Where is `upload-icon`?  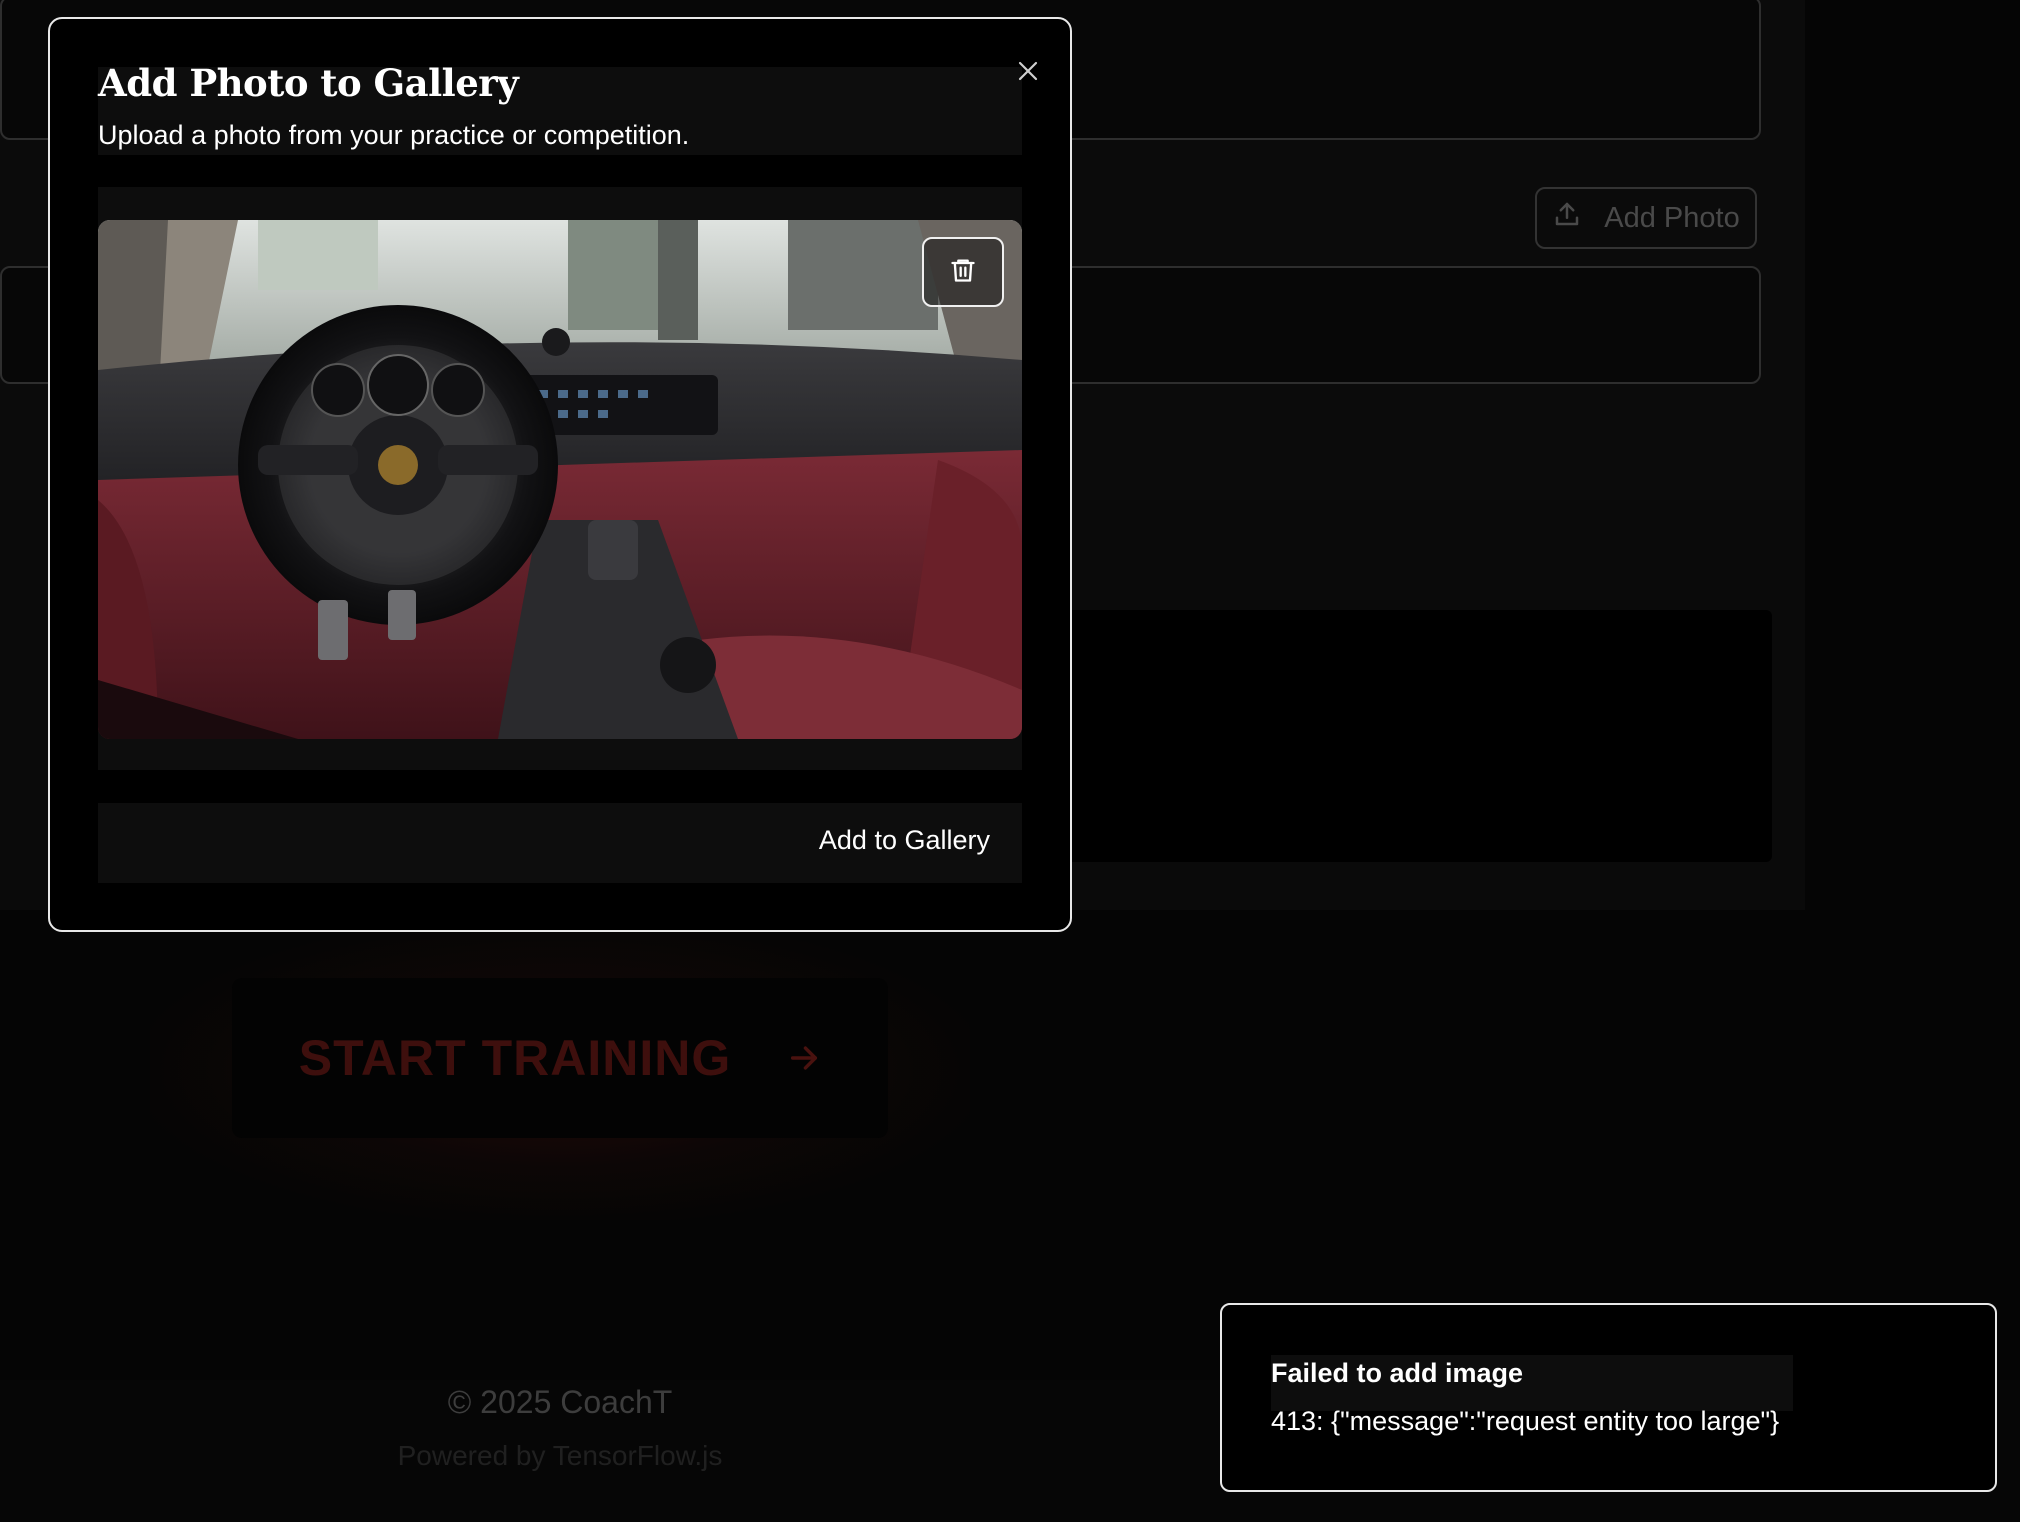 upload-icon is located at coordinates (1567, 218).